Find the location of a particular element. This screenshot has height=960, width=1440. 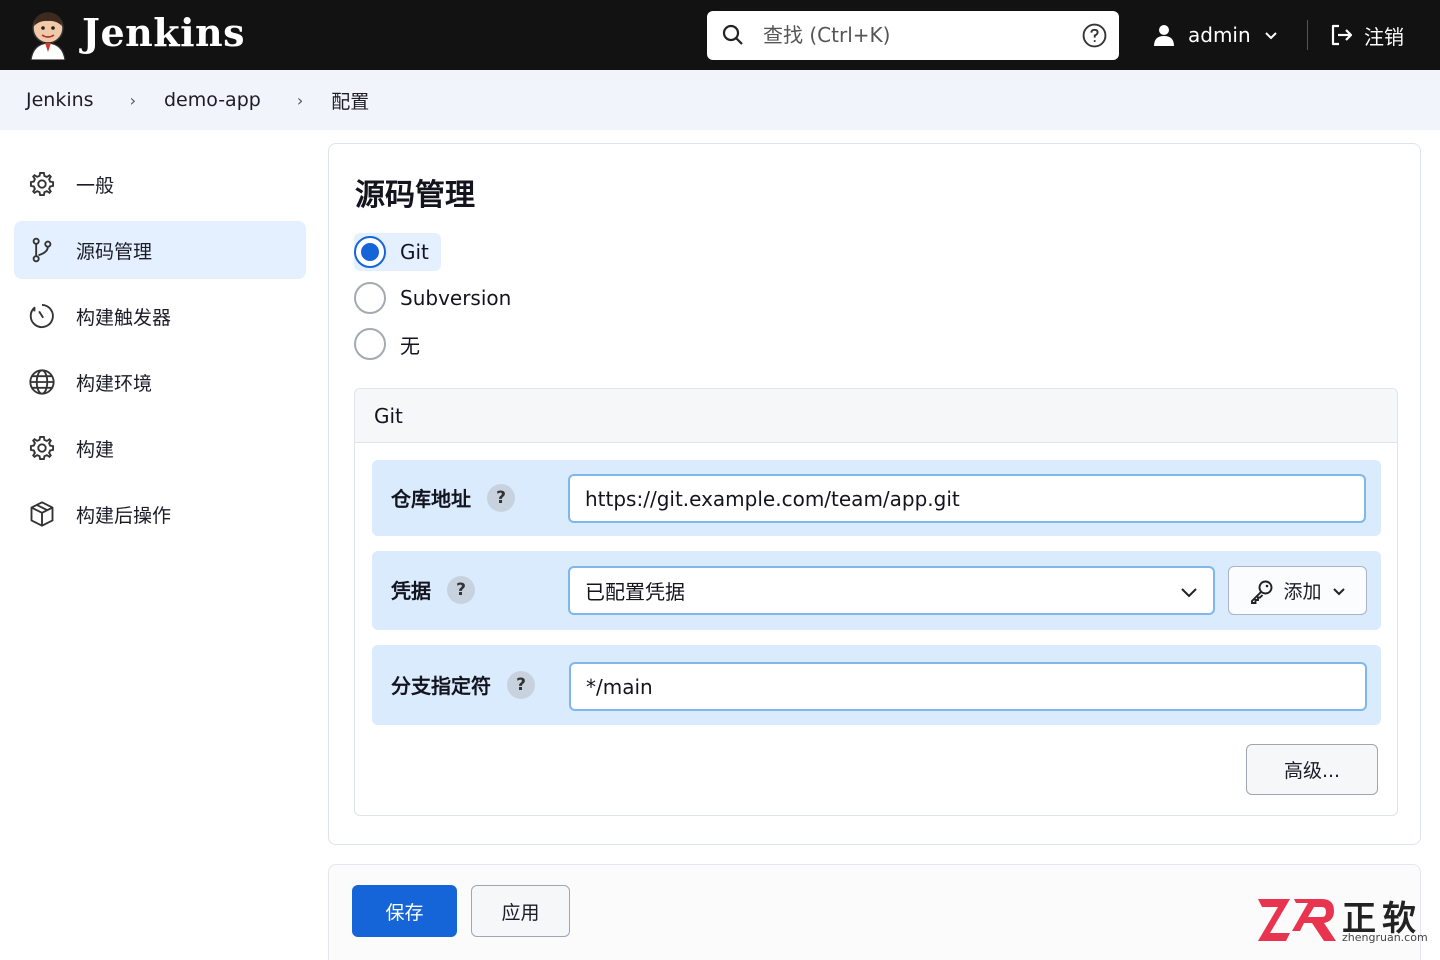

breadcrumb: Jenkins › demo-app › 配置 is located at coordinates (720, 100).